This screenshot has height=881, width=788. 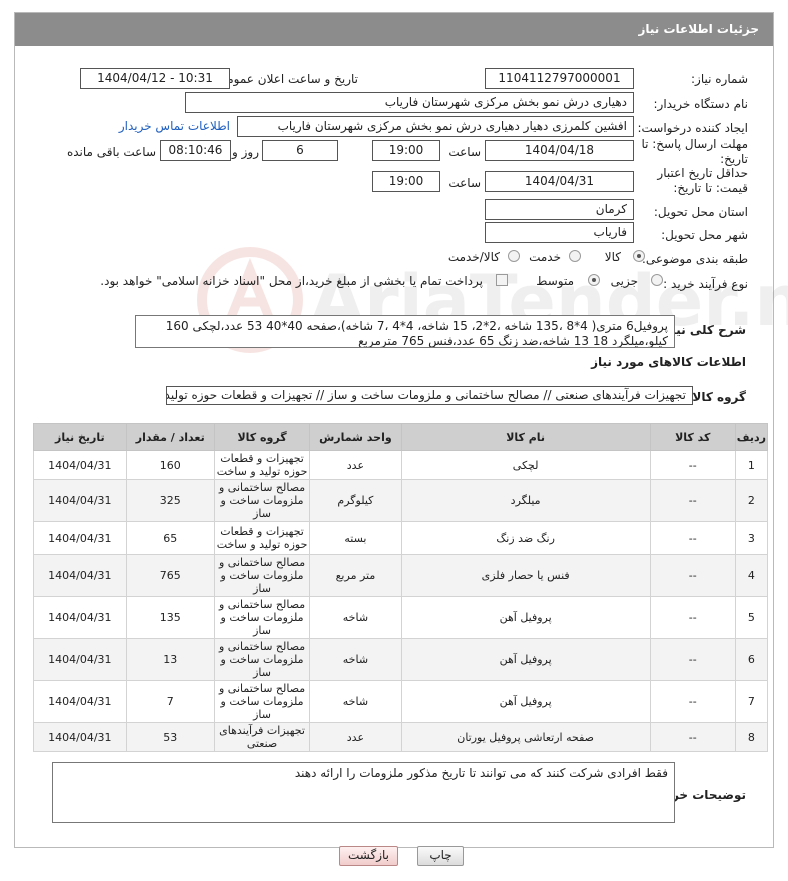 I want to click on cell-quantity: 53, so click(x=170, y=737).